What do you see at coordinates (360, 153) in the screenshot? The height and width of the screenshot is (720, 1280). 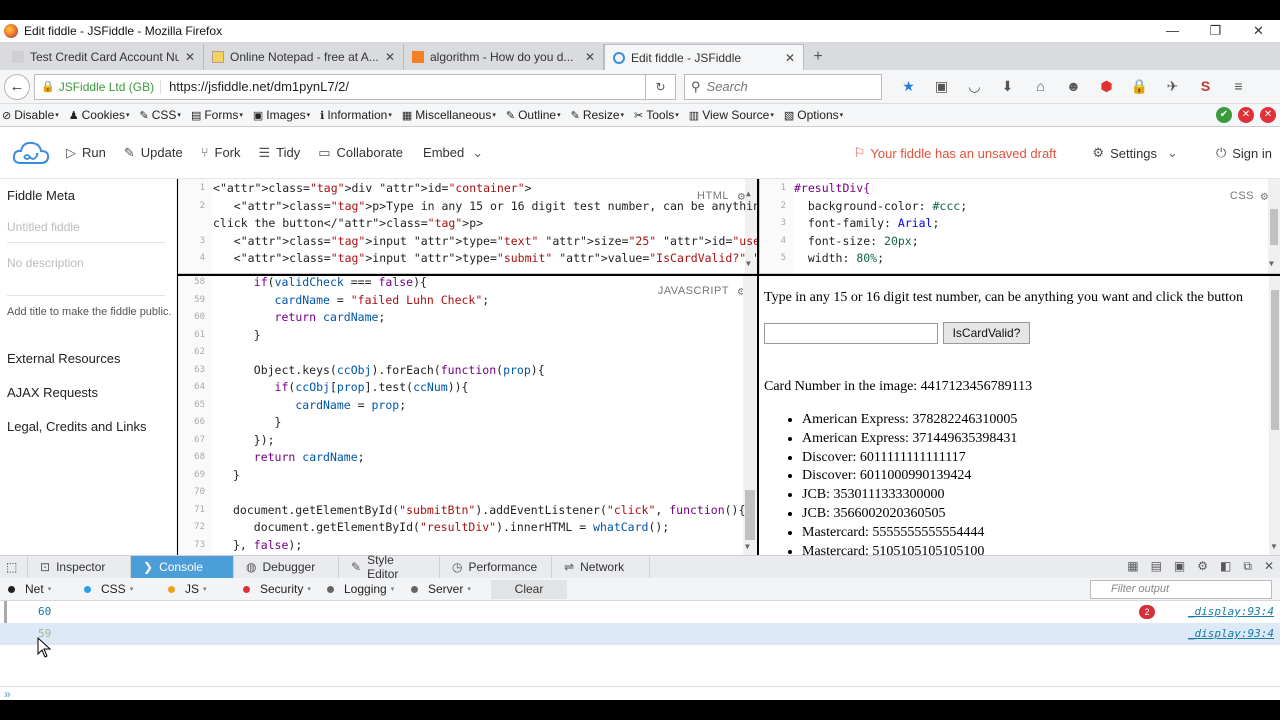 I see `collaborate-button: ▭ Collaborate` at bounding box center [360, 153].